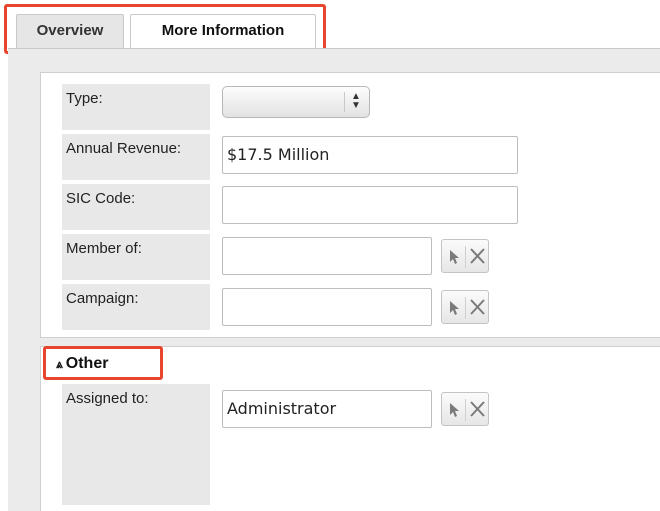 Image resolution: width=660 pixels, height=511 pixels. I want to click on campaign-label: Campaign:, so click(136, 307).